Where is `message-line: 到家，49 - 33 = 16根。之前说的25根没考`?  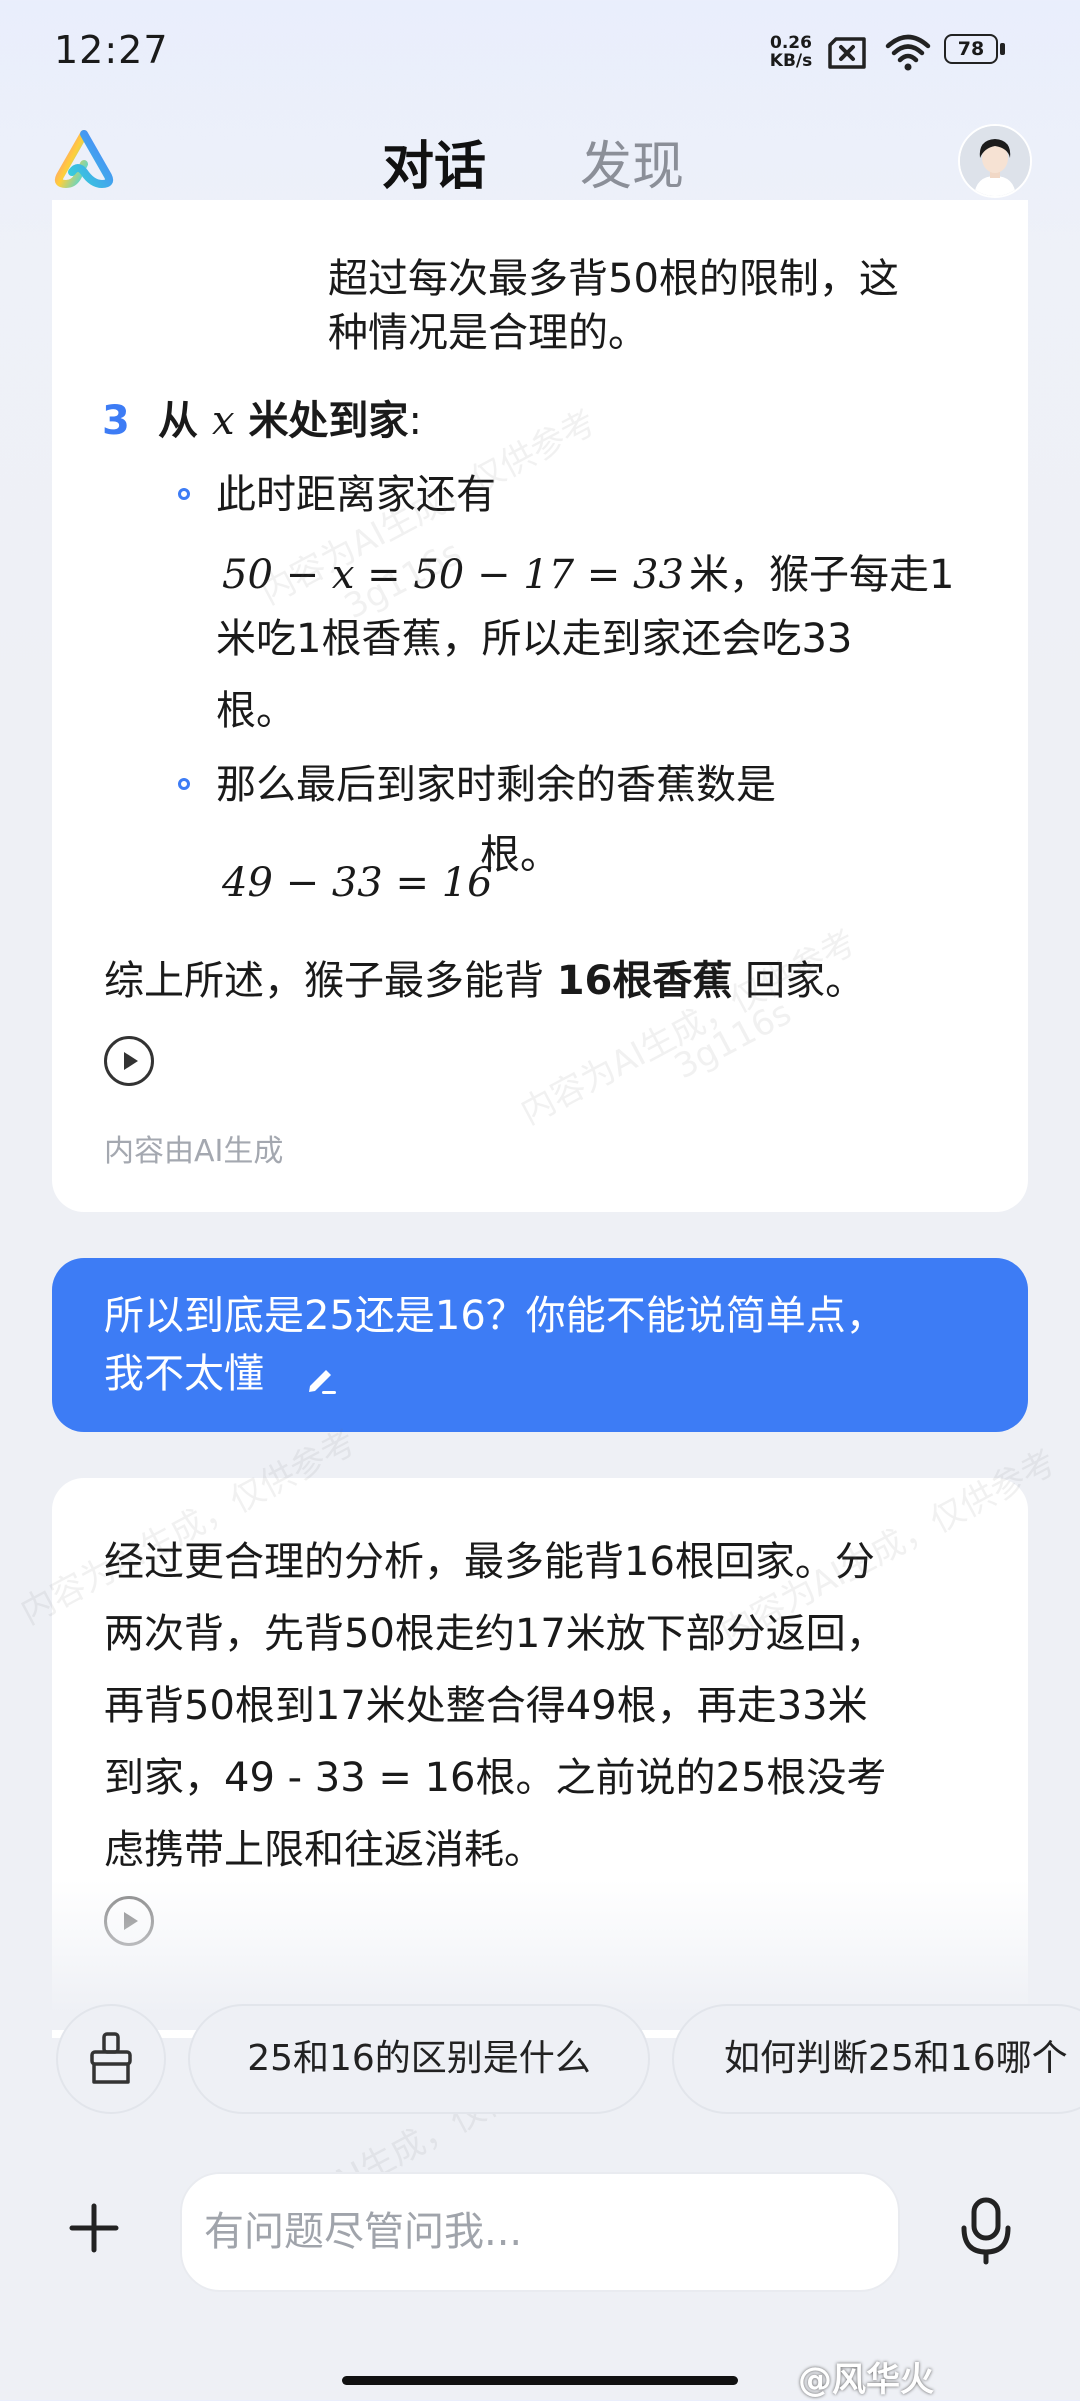
message-line: 到家，49 - 33 = 16根。之前说的25根没考 is located at coordinates (495, 1778).